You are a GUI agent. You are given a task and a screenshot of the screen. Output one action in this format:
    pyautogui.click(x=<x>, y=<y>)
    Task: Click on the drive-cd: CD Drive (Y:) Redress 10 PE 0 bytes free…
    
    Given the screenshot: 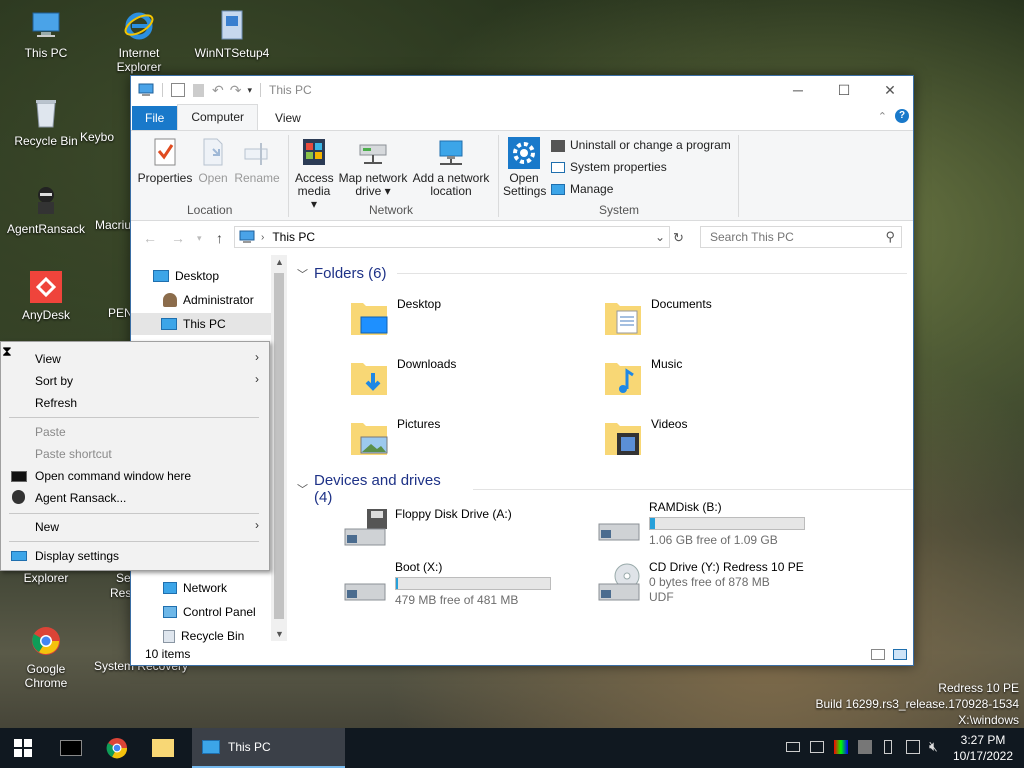 What is the action you would take?
    pyautogui.click(x=699, y=584)
    